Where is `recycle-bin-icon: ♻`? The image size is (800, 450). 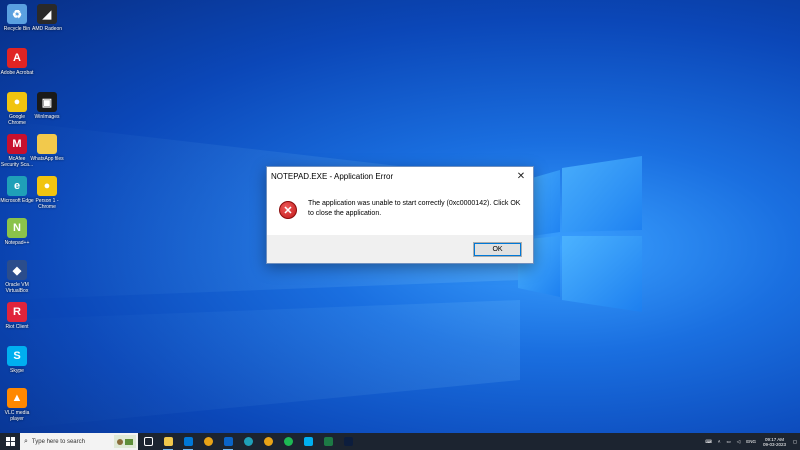
recycle-bin-icon: ♻ is located at coordinates (17, 14).